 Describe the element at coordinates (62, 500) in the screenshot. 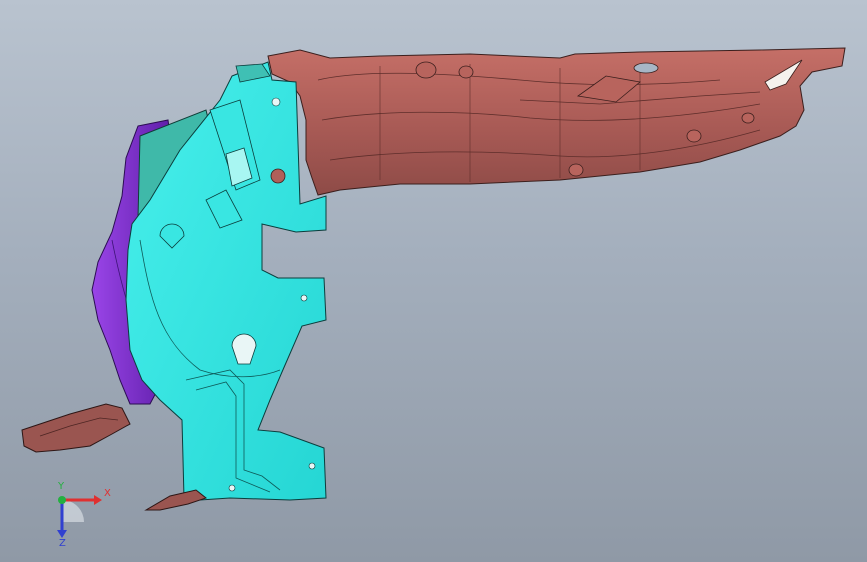

I see `y-axis-dot` at that location.